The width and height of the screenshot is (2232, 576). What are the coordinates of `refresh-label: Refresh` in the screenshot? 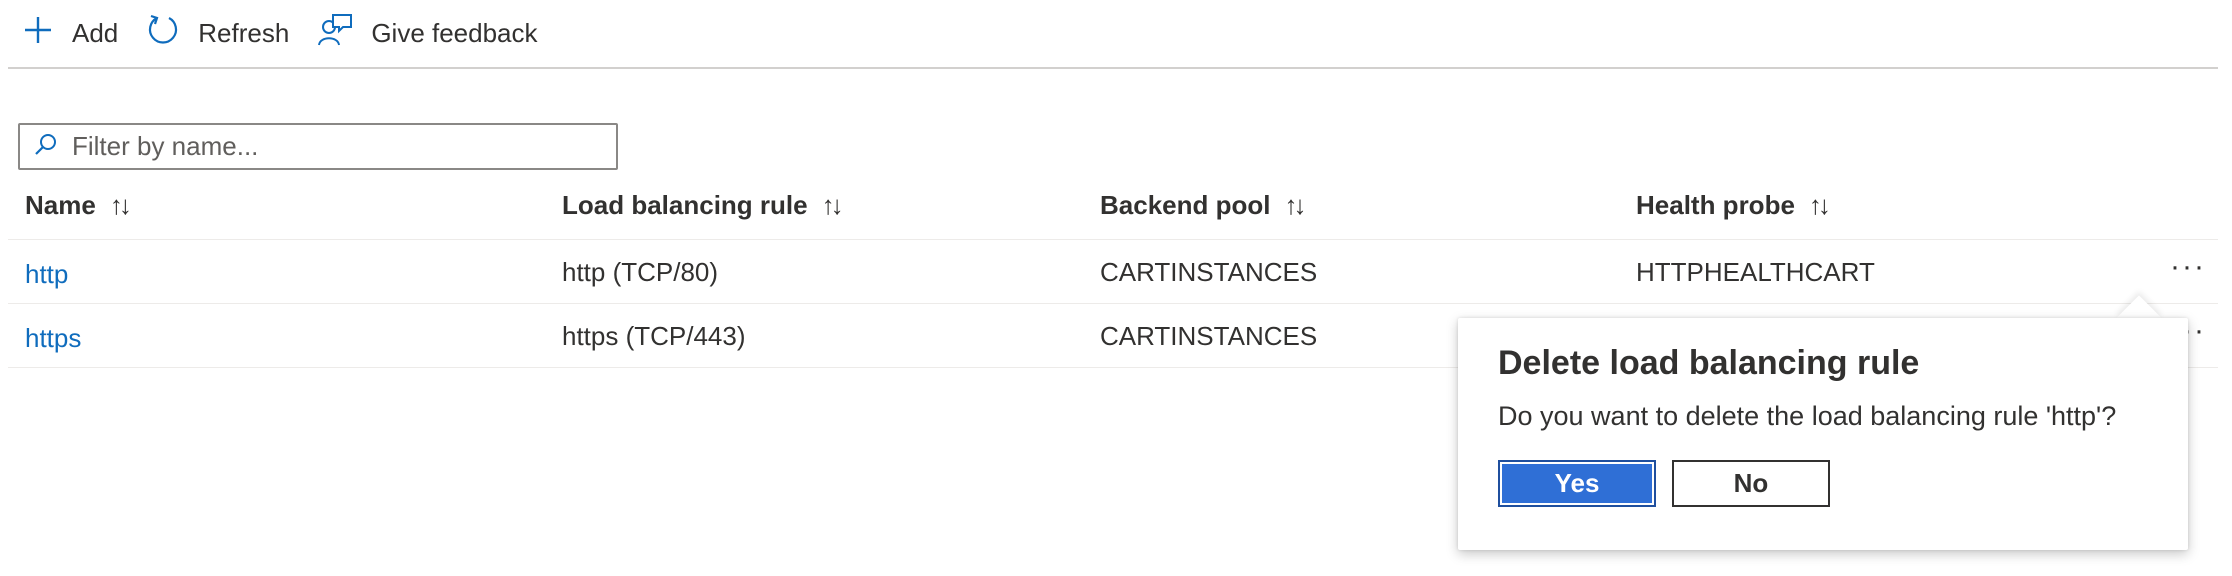 It's located at (244, 33).